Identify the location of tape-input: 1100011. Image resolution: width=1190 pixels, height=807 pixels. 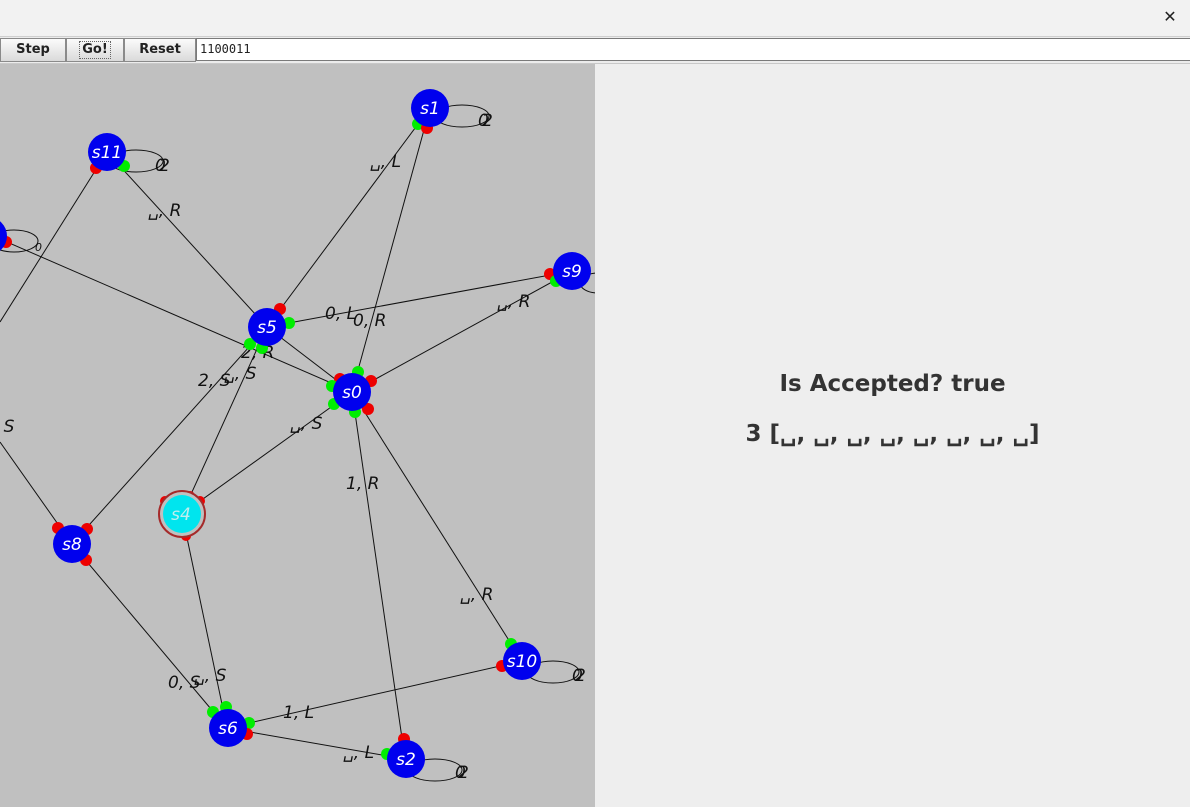
(693, 49).